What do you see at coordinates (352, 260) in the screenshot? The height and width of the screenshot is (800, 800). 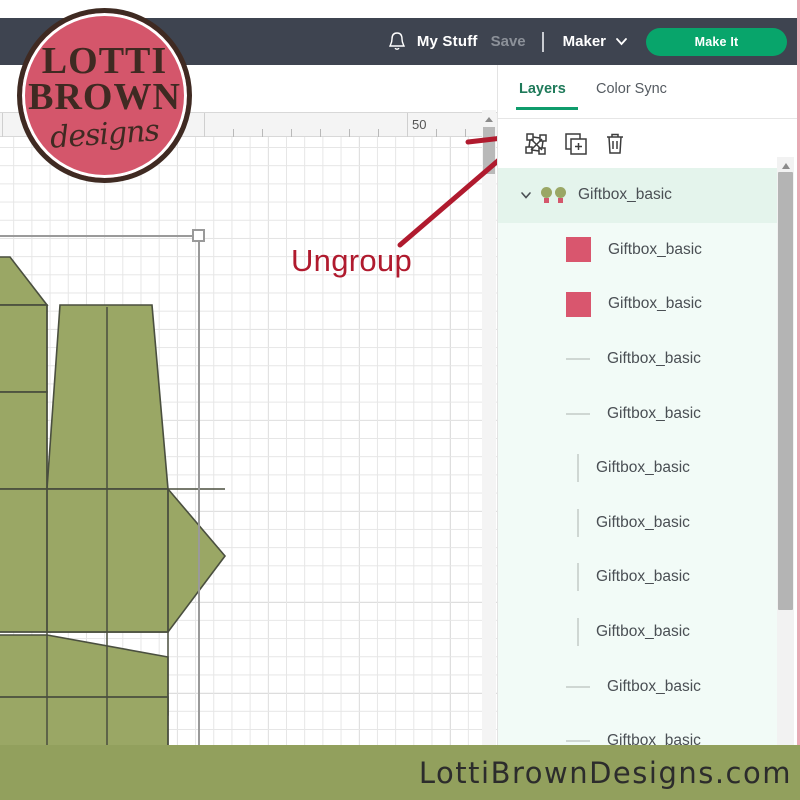 I see `ungroup-annotation-label: Ungroup` at bounding box center [352, 260].